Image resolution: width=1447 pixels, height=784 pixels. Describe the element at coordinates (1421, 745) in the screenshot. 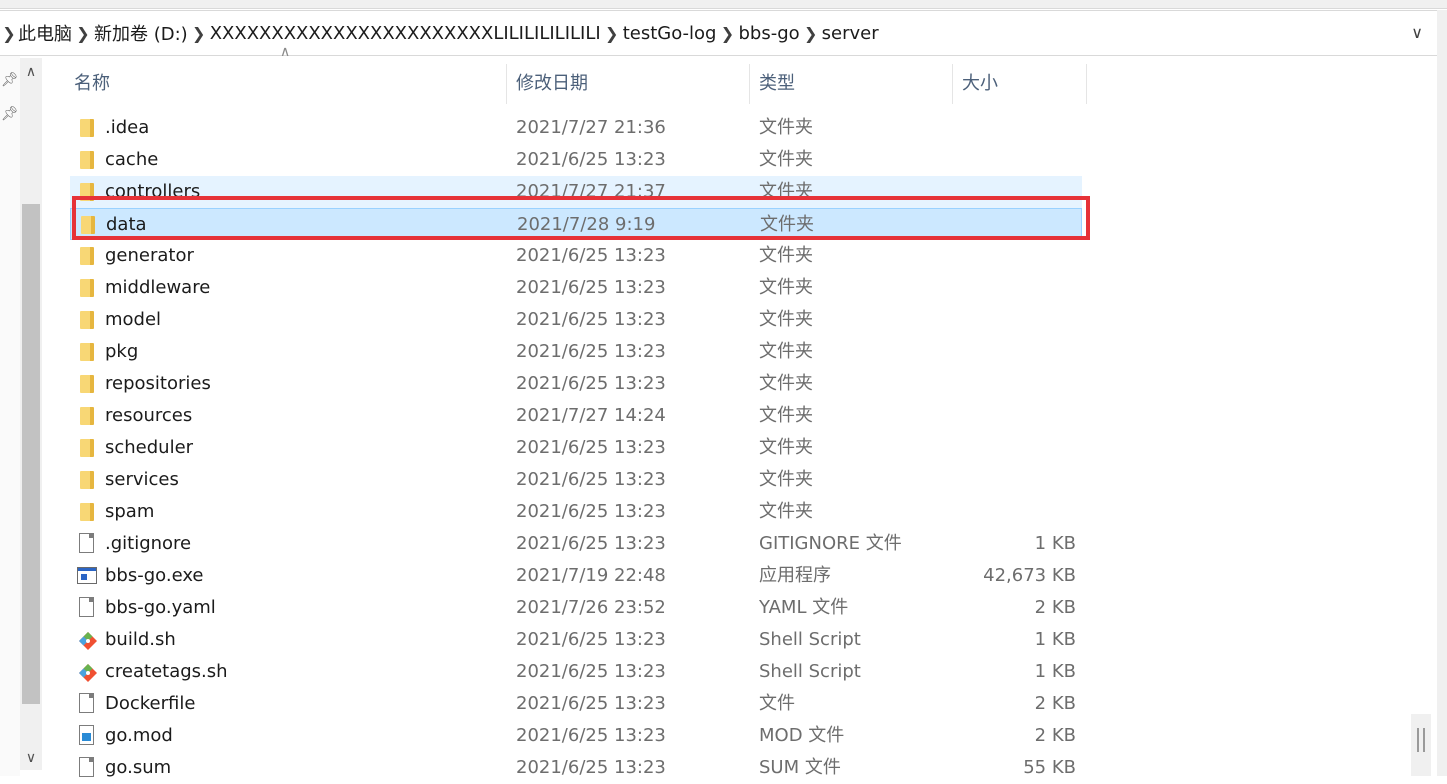

I see `resize-grip` at that location.